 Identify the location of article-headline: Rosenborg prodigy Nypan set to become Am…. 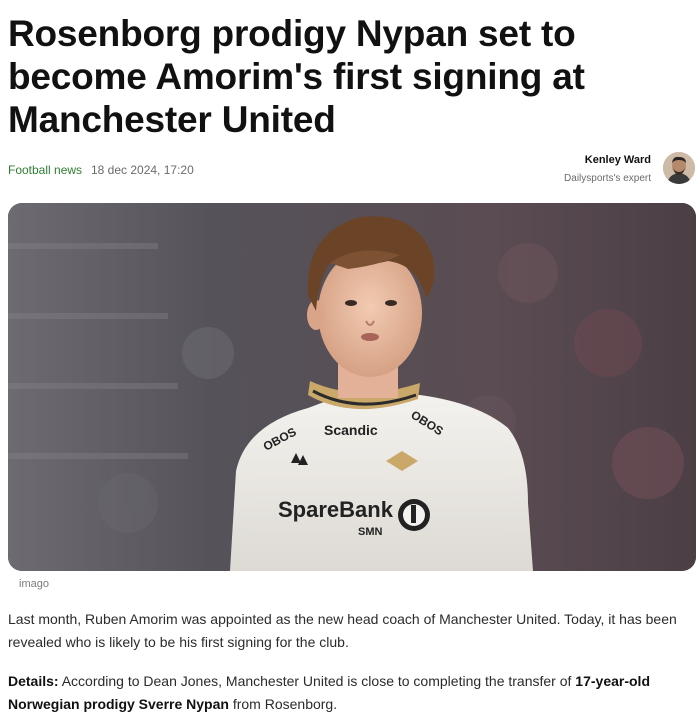
(296, 76).